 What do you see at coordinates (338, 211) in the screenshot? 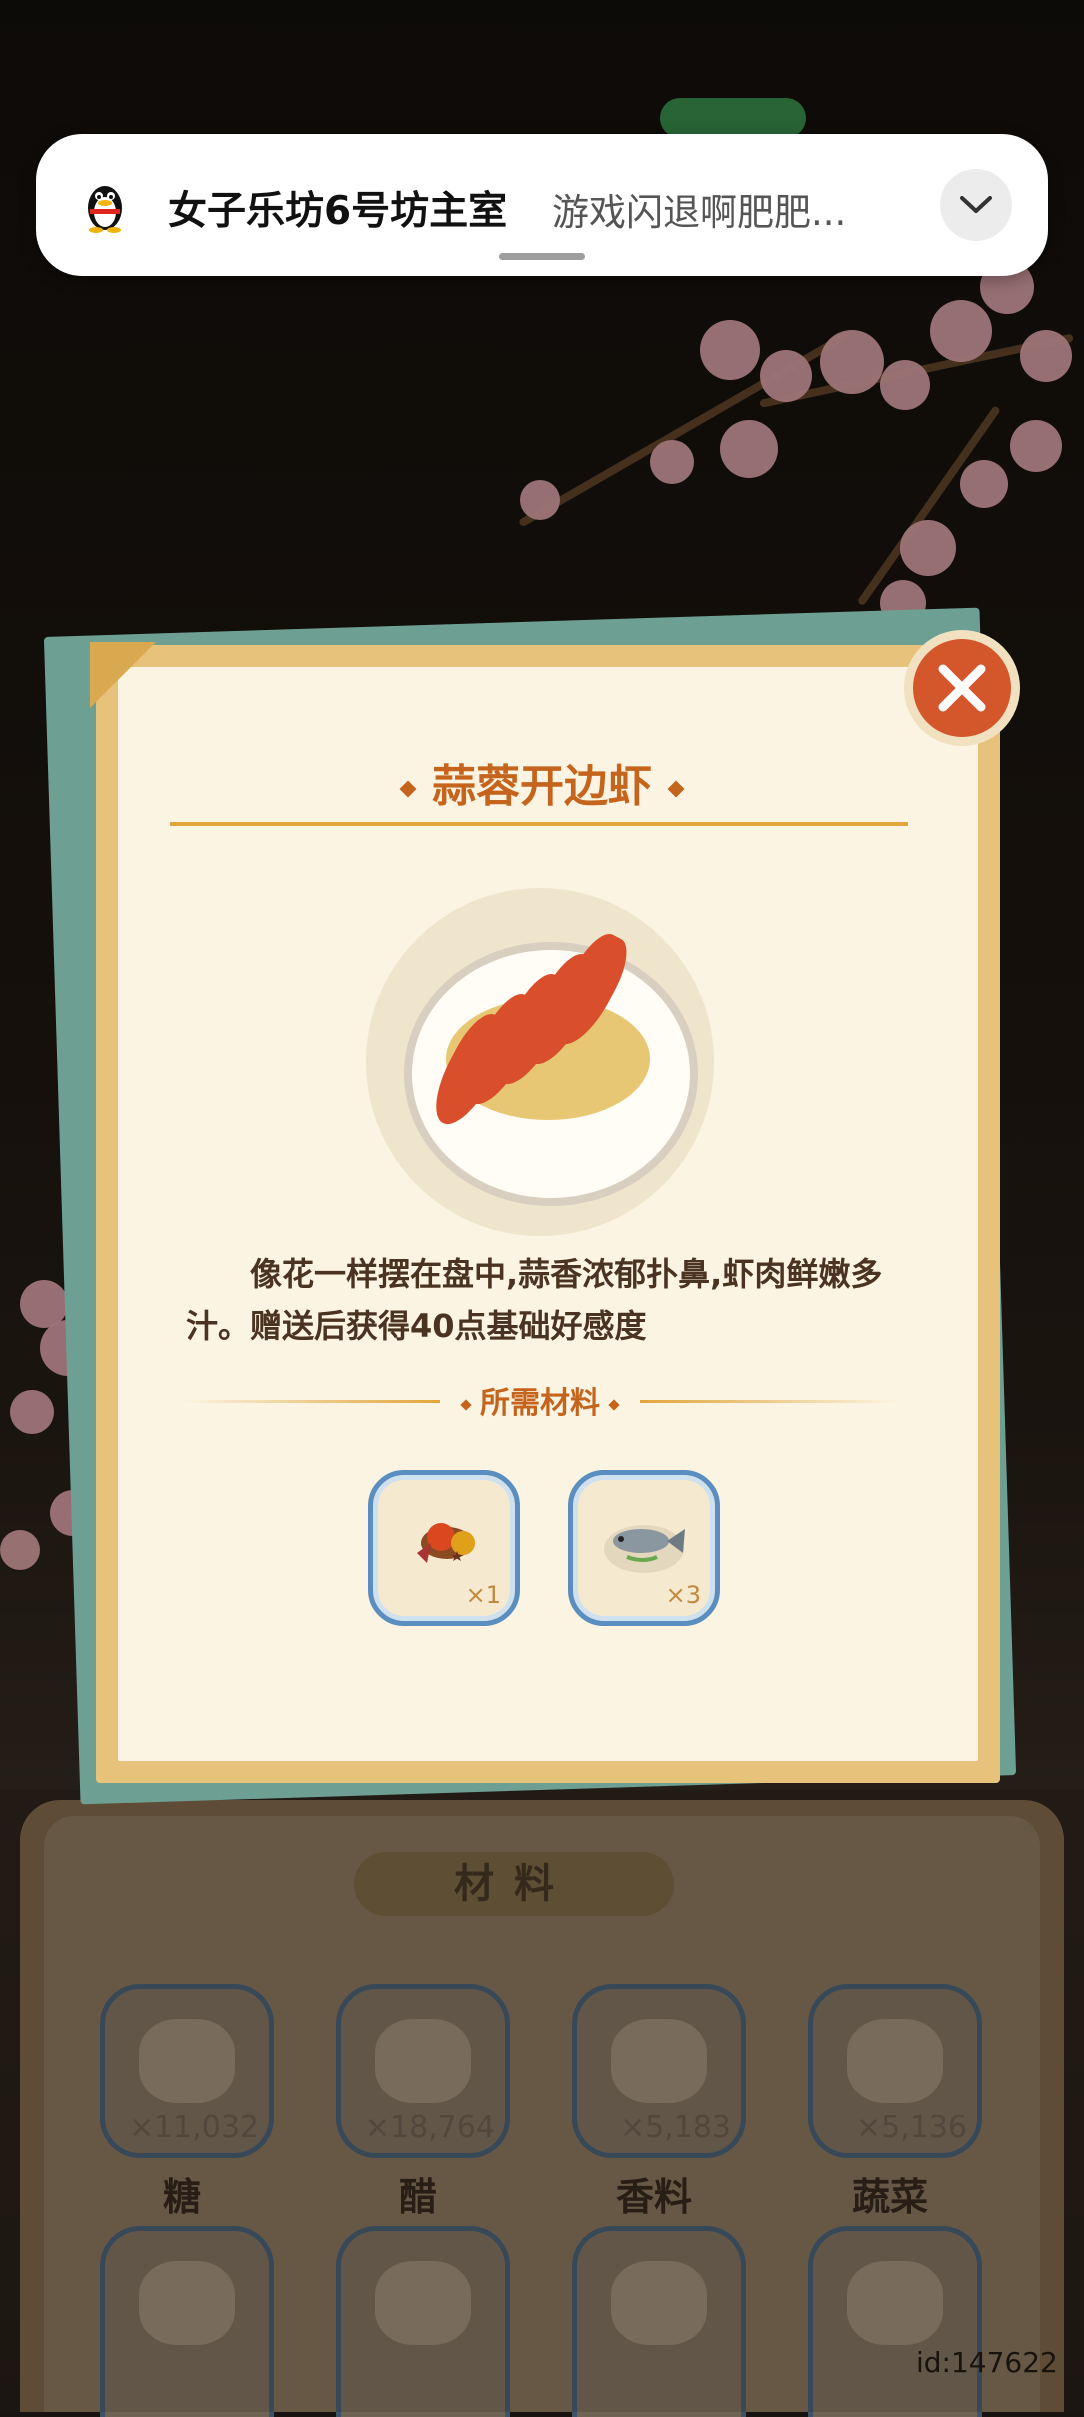
I see `notification-title: 女子乐坊6号坊主室` at bounding box center [338, 211].